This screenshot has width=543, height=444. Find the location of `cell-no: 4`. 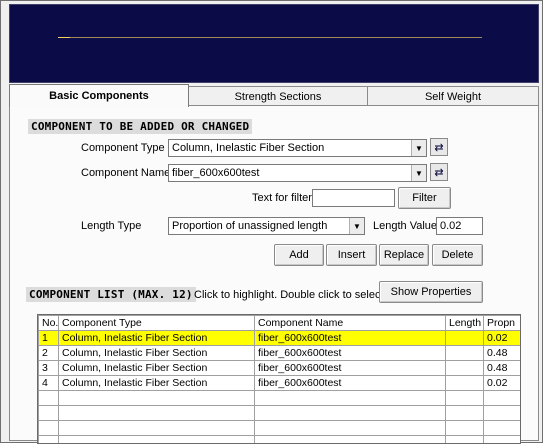

cell-no: 4 is located at coordinates (49, 383).